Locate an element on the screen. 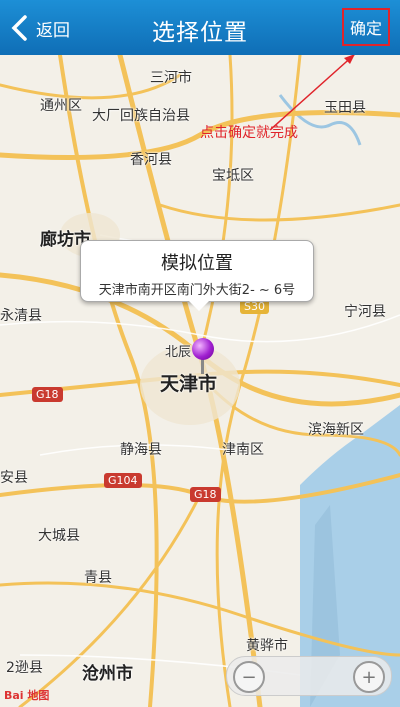  place-label: 永清县 is located at coordinates (21, 316).